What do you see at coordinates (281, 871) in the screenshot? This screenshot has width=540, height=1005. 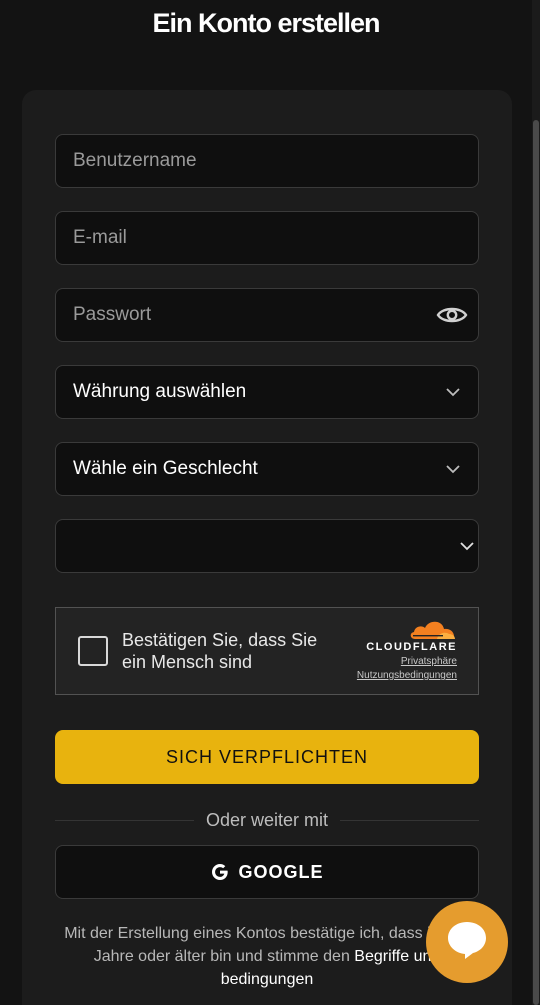 I see `google-button-label: GOOGLE` at bounding box center [281, 871].